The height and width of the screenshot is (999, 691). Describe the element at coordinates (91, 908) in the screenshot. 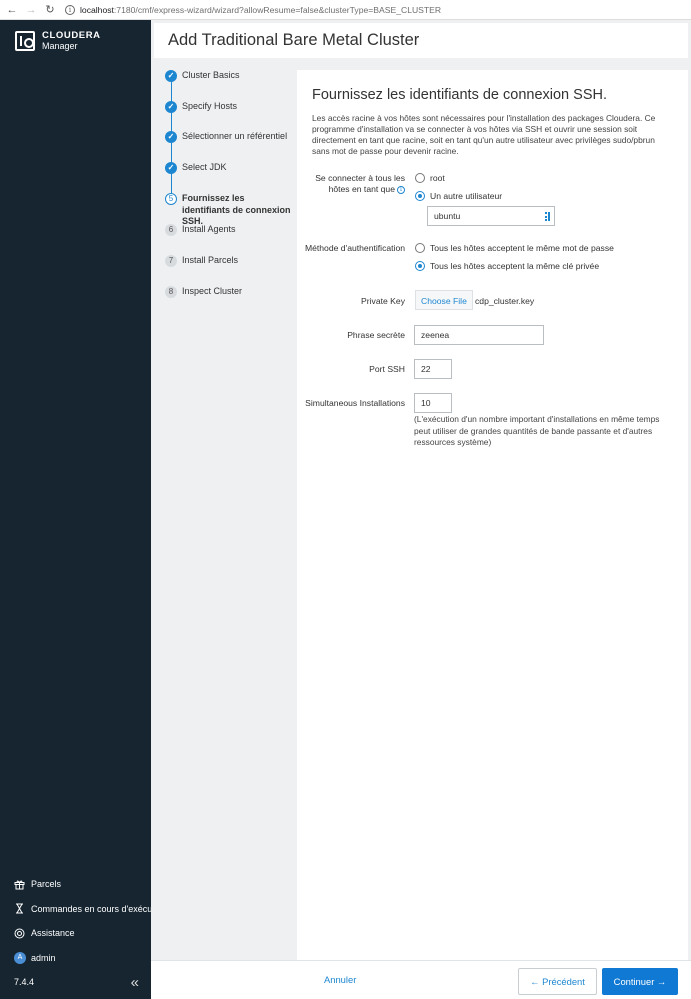

I see `sidebar-item-label: Commandes en cours d'exécution` at that location.